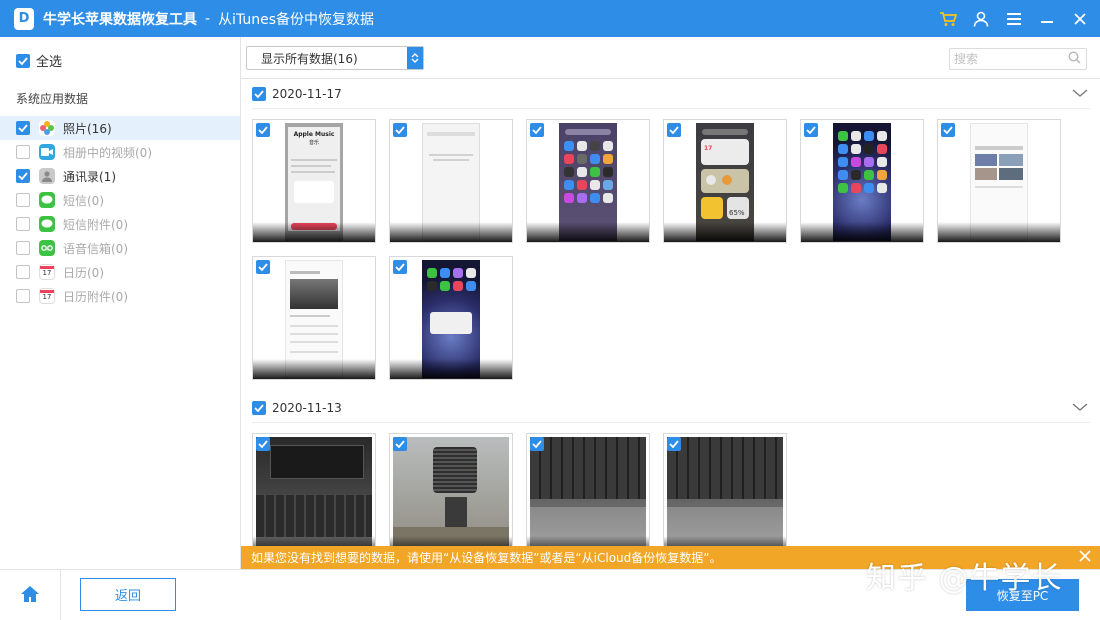 Image resolution: width=1100 pixels, height=620 pixels. What do you see at coordinates (95, 248) in the screenshot?
I see `category-label: 语音信箱(0)` at bounding box center [95, 248].